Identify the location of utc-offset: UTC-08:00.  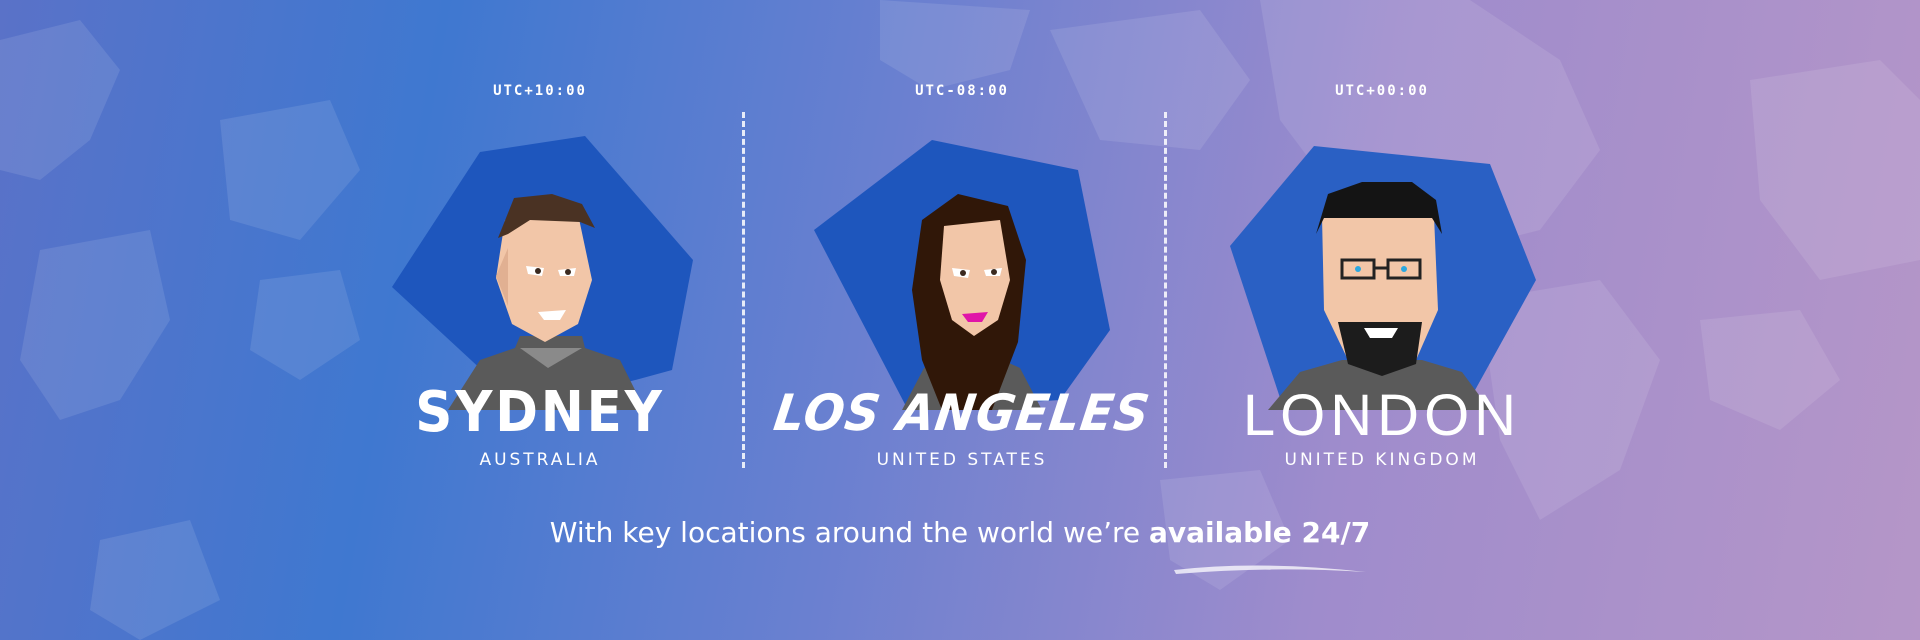
(962, 91).